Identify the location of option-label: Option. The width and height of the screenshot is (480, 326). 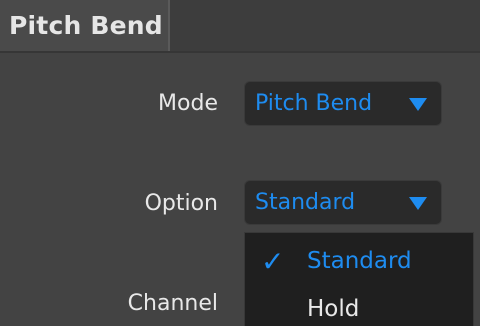
(181, 203).